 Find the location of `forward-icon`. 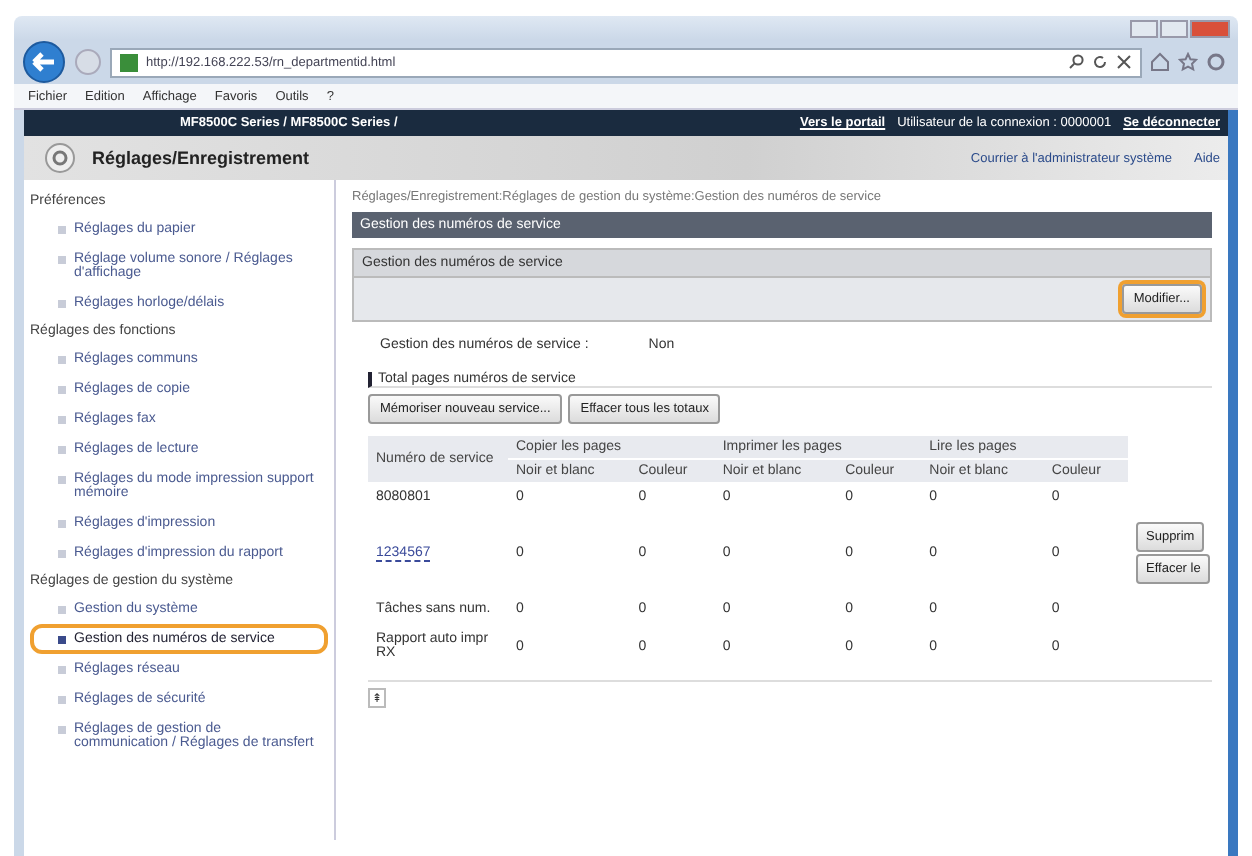

forward-icon is located at coordinates (88, 62).